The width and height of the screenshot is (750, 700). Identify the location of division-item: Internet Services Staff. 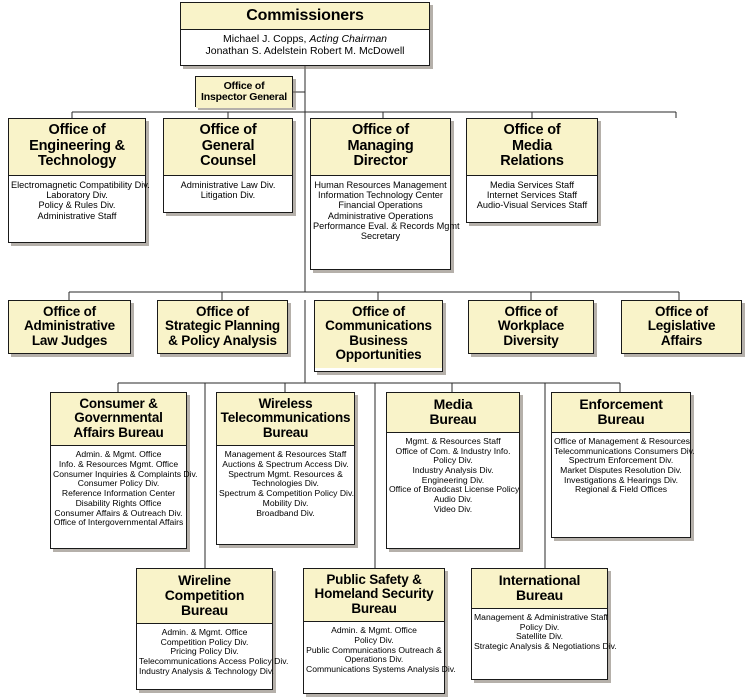
(532, 194).